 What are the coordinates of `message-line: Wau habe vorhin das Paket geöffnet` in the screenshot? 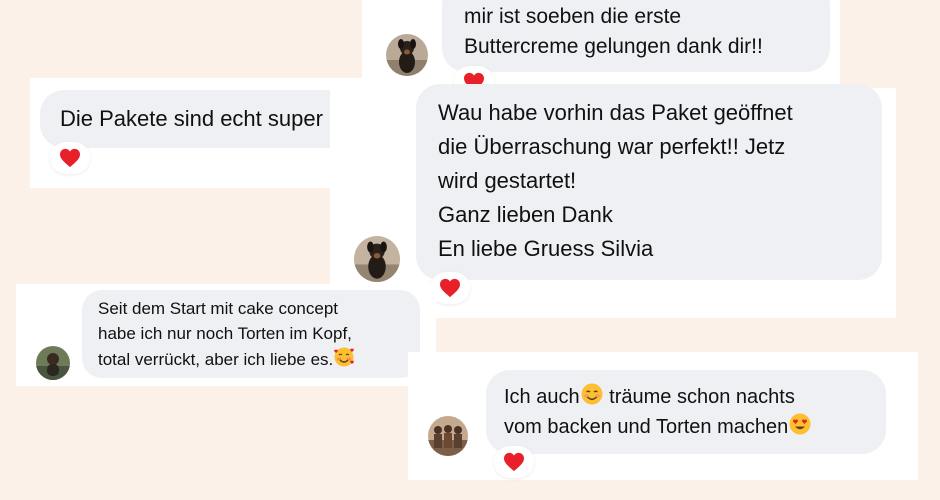 It's located at (615, 112).